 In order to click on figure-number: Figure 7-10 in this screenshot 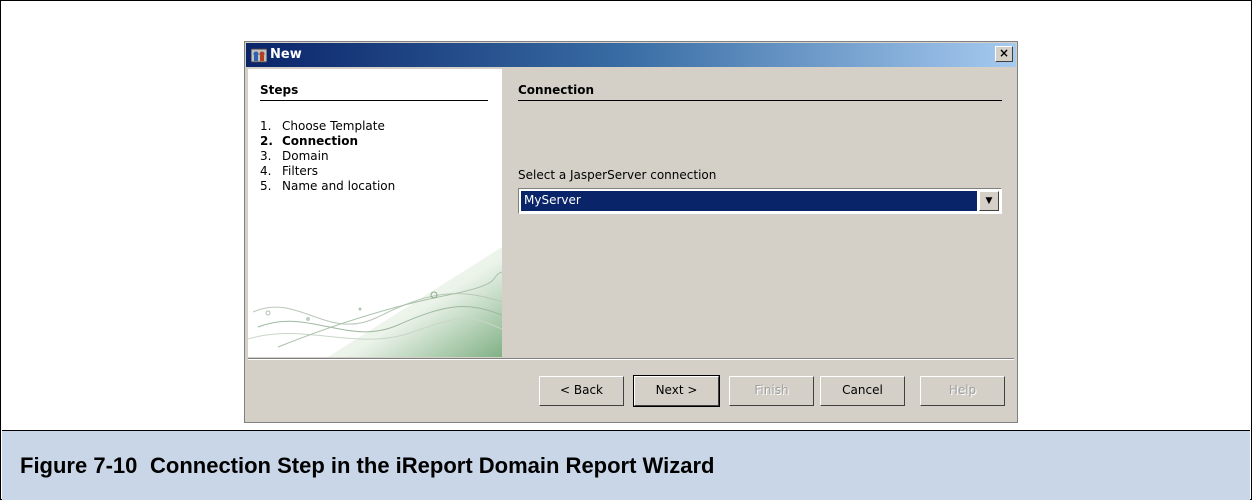, I will do `click(79, 465)`.